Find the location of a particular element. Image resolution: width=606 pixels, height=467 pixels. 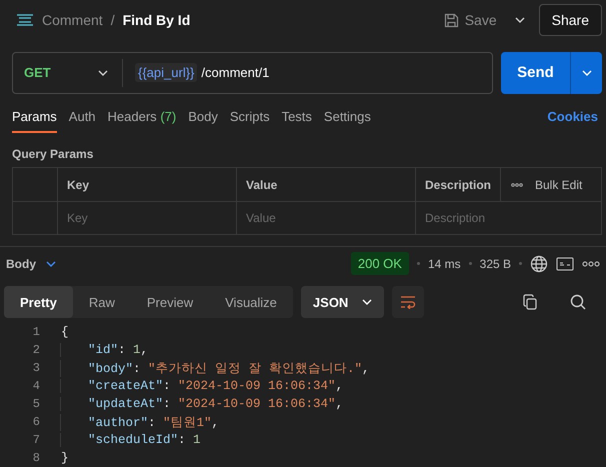

view-tab: Pretty is located at coordinates (38, 302).